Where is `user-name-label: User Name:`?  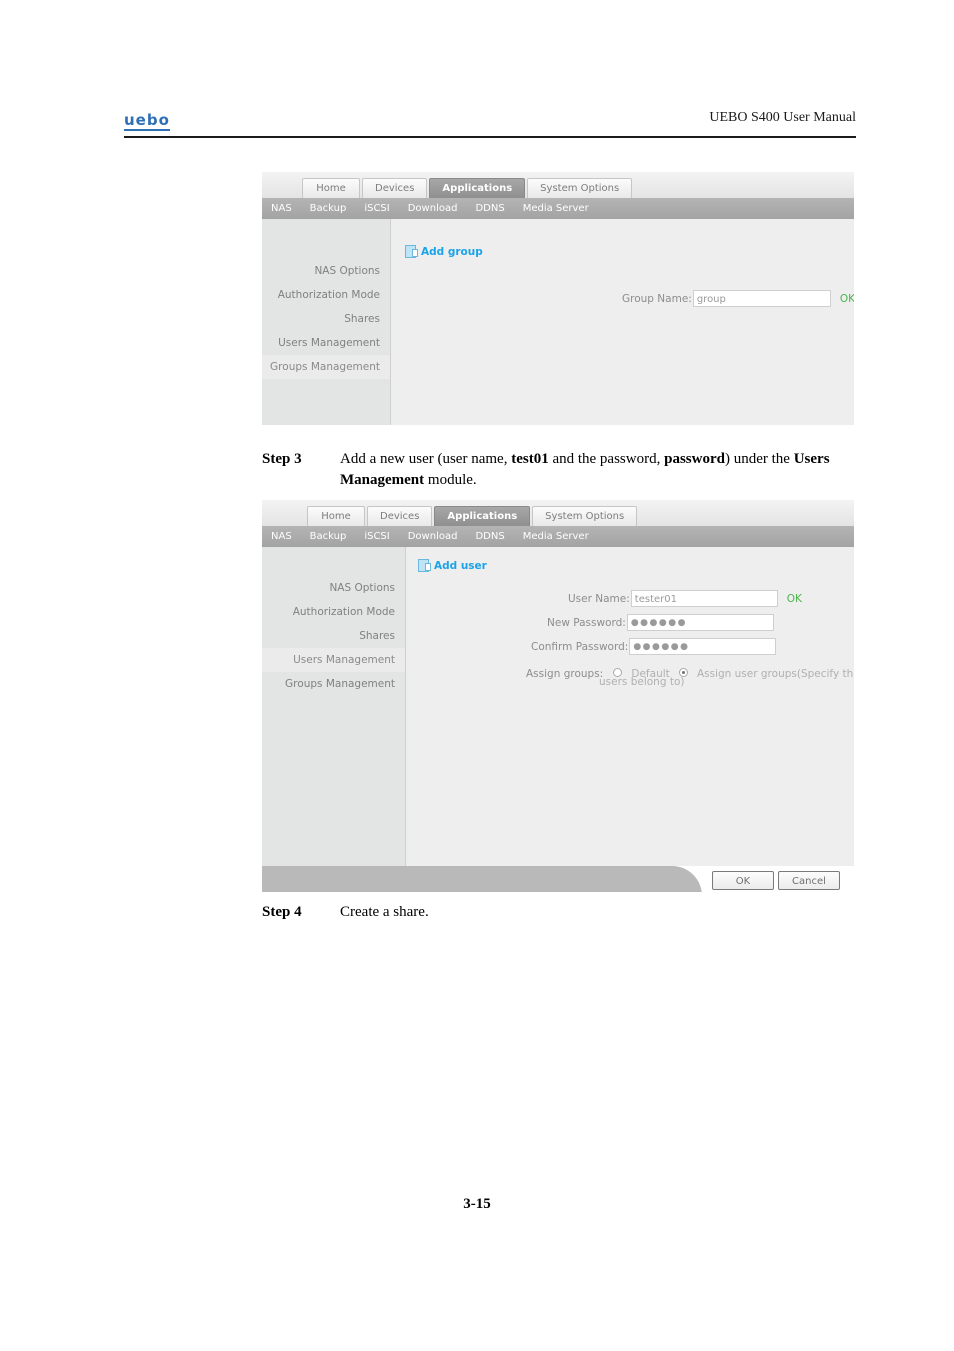
user-name-label: User Name: is located at coordinates (599, 598).